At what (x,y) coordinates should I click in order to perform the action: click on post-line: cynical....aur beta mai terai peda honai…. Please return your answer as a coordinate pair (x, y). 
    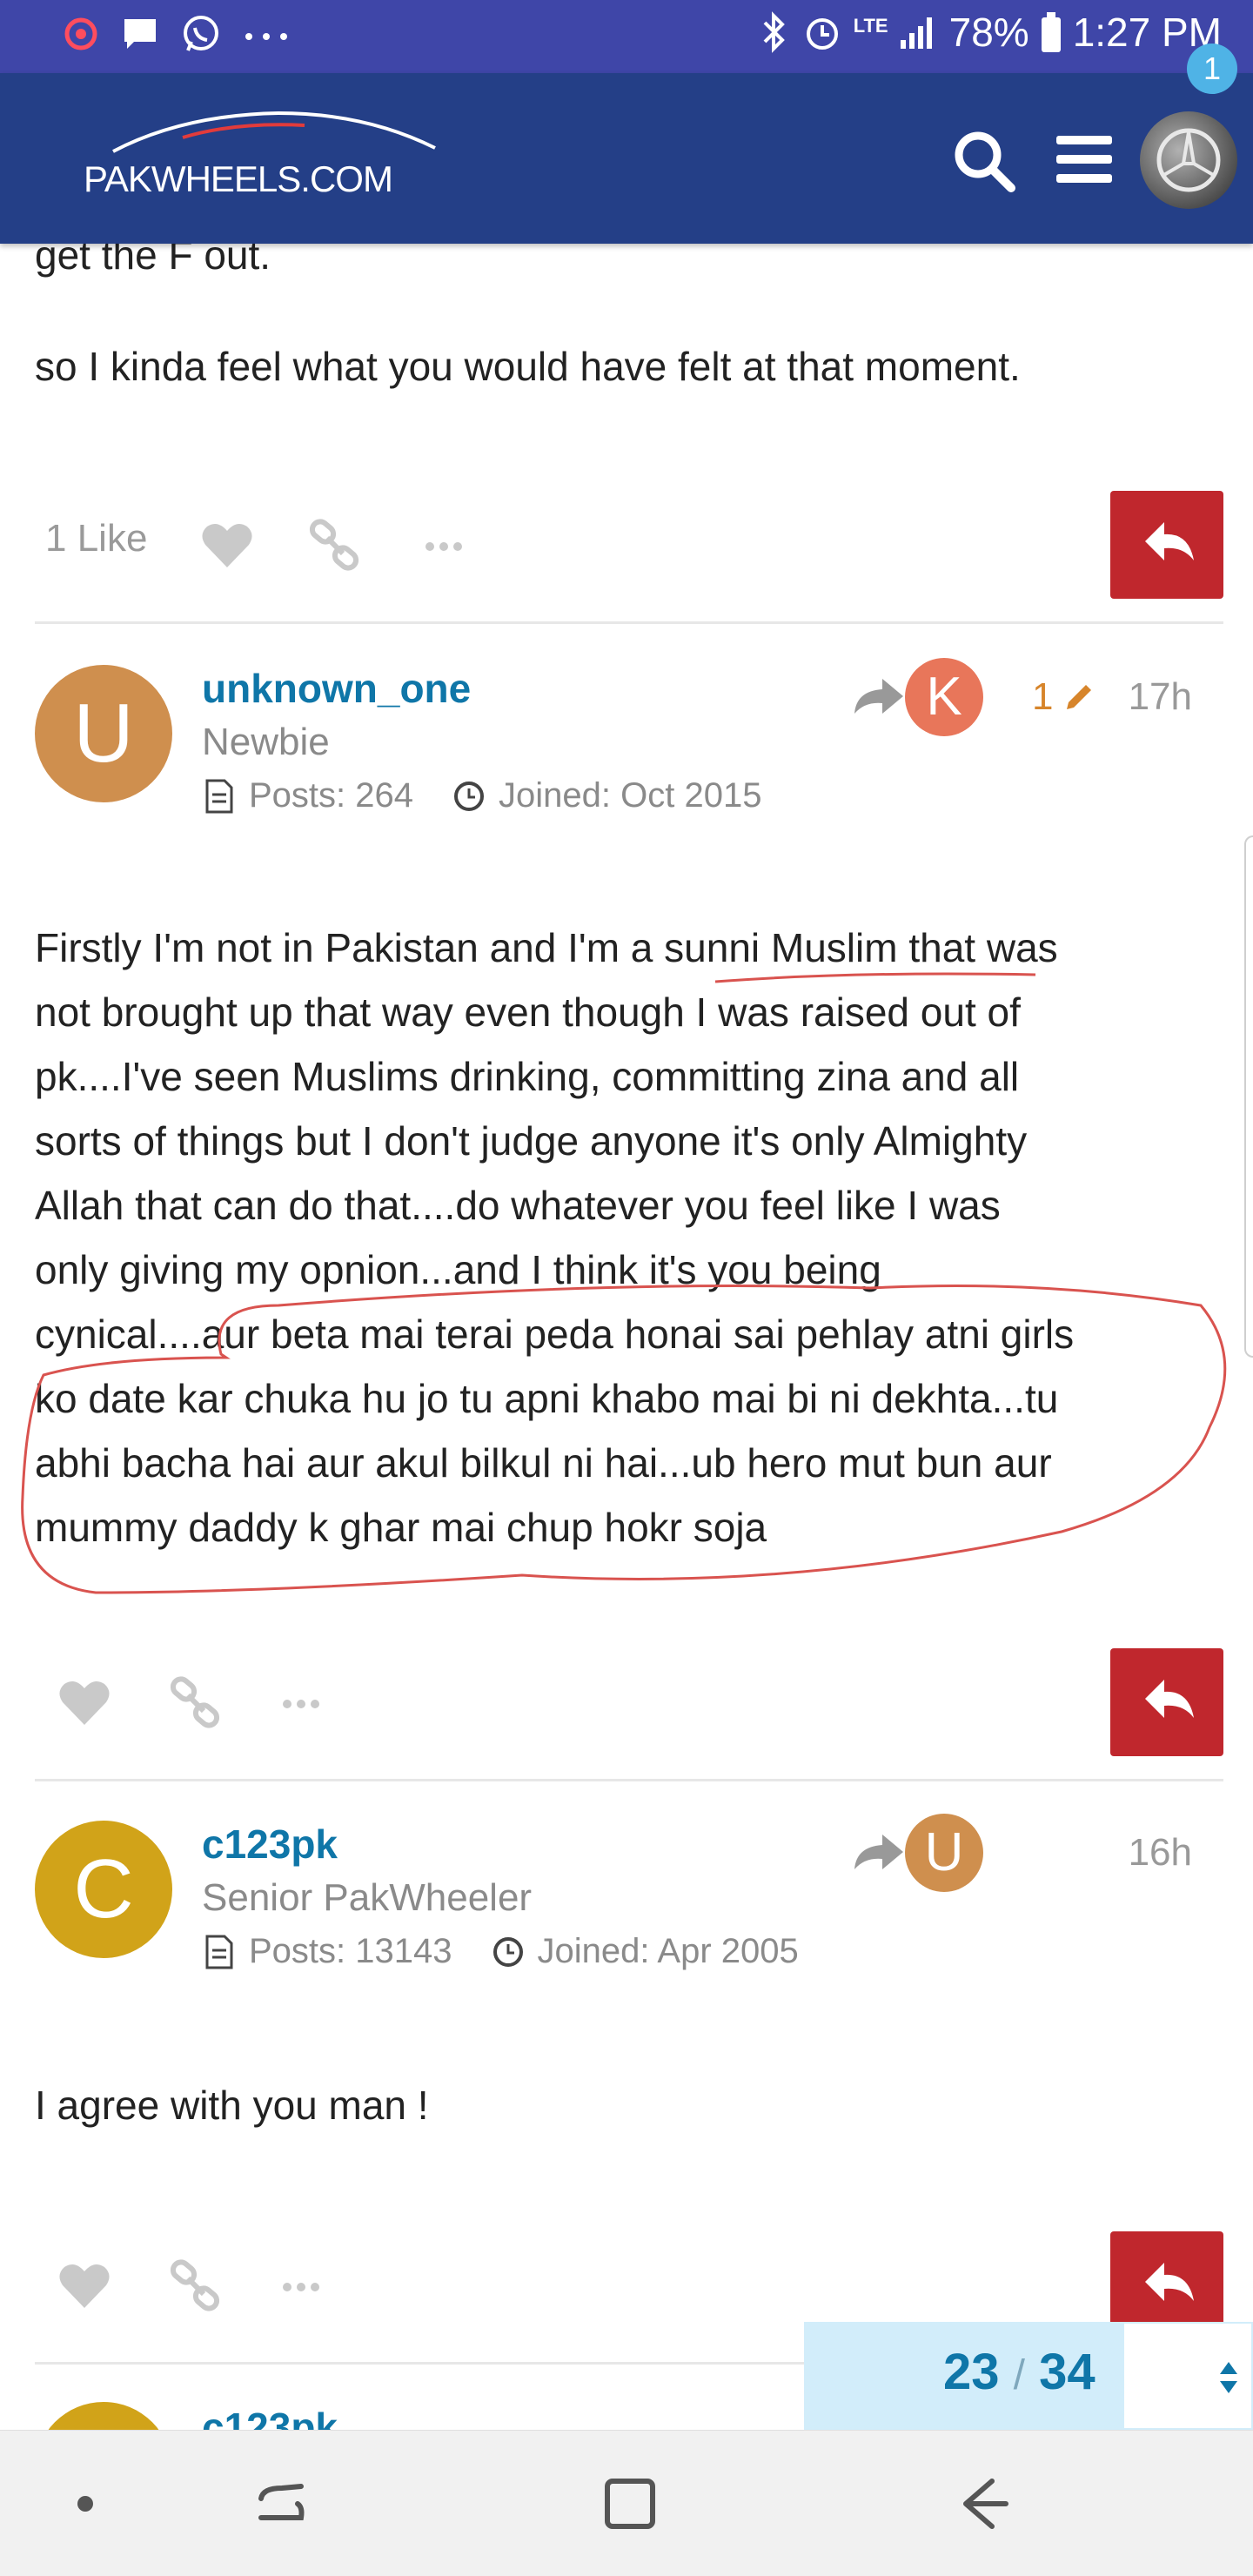
    Looking at the image, I should click on (555, 1334).